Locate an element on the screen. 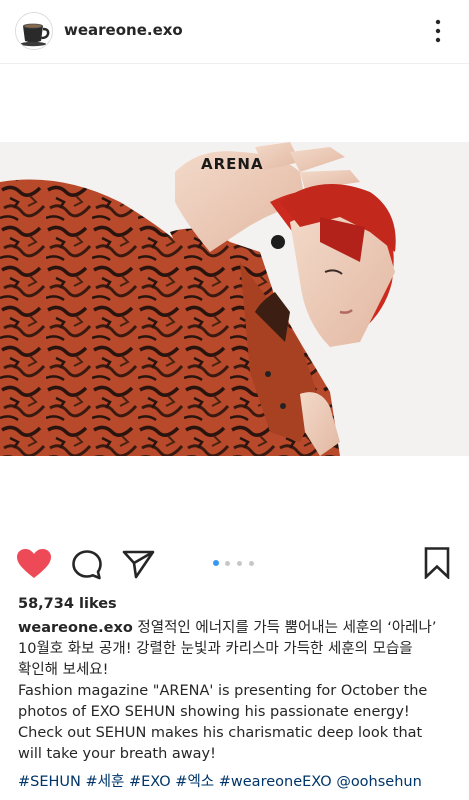 The width and height of the screenshot is (469, 800). share-icon is located at coordinates (138, 564).